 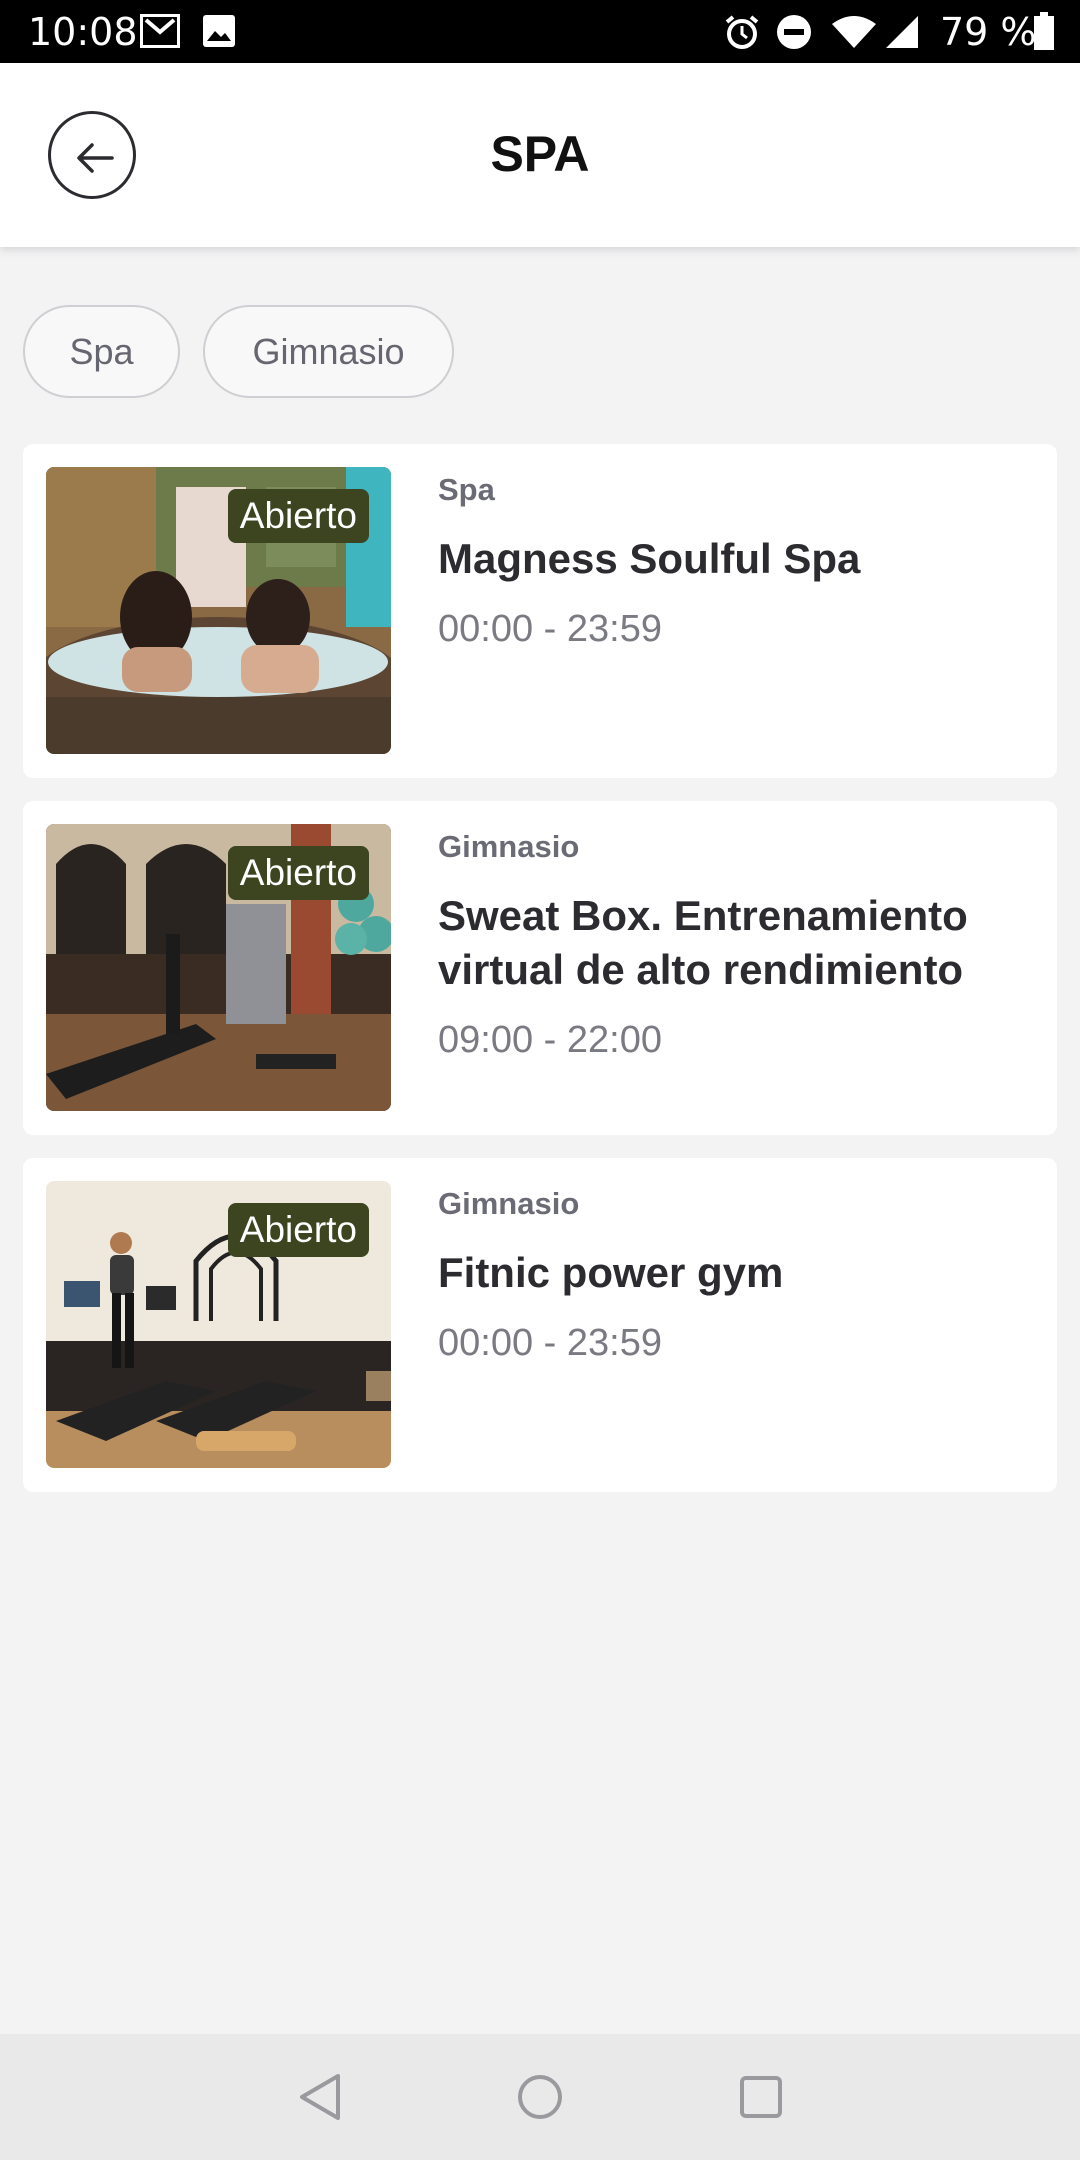 What do you see at coordinates (550, 1040) in the screenshot?
I see `venue-hours: 09:00 - 22:00` at bounding box center [550, 1040].